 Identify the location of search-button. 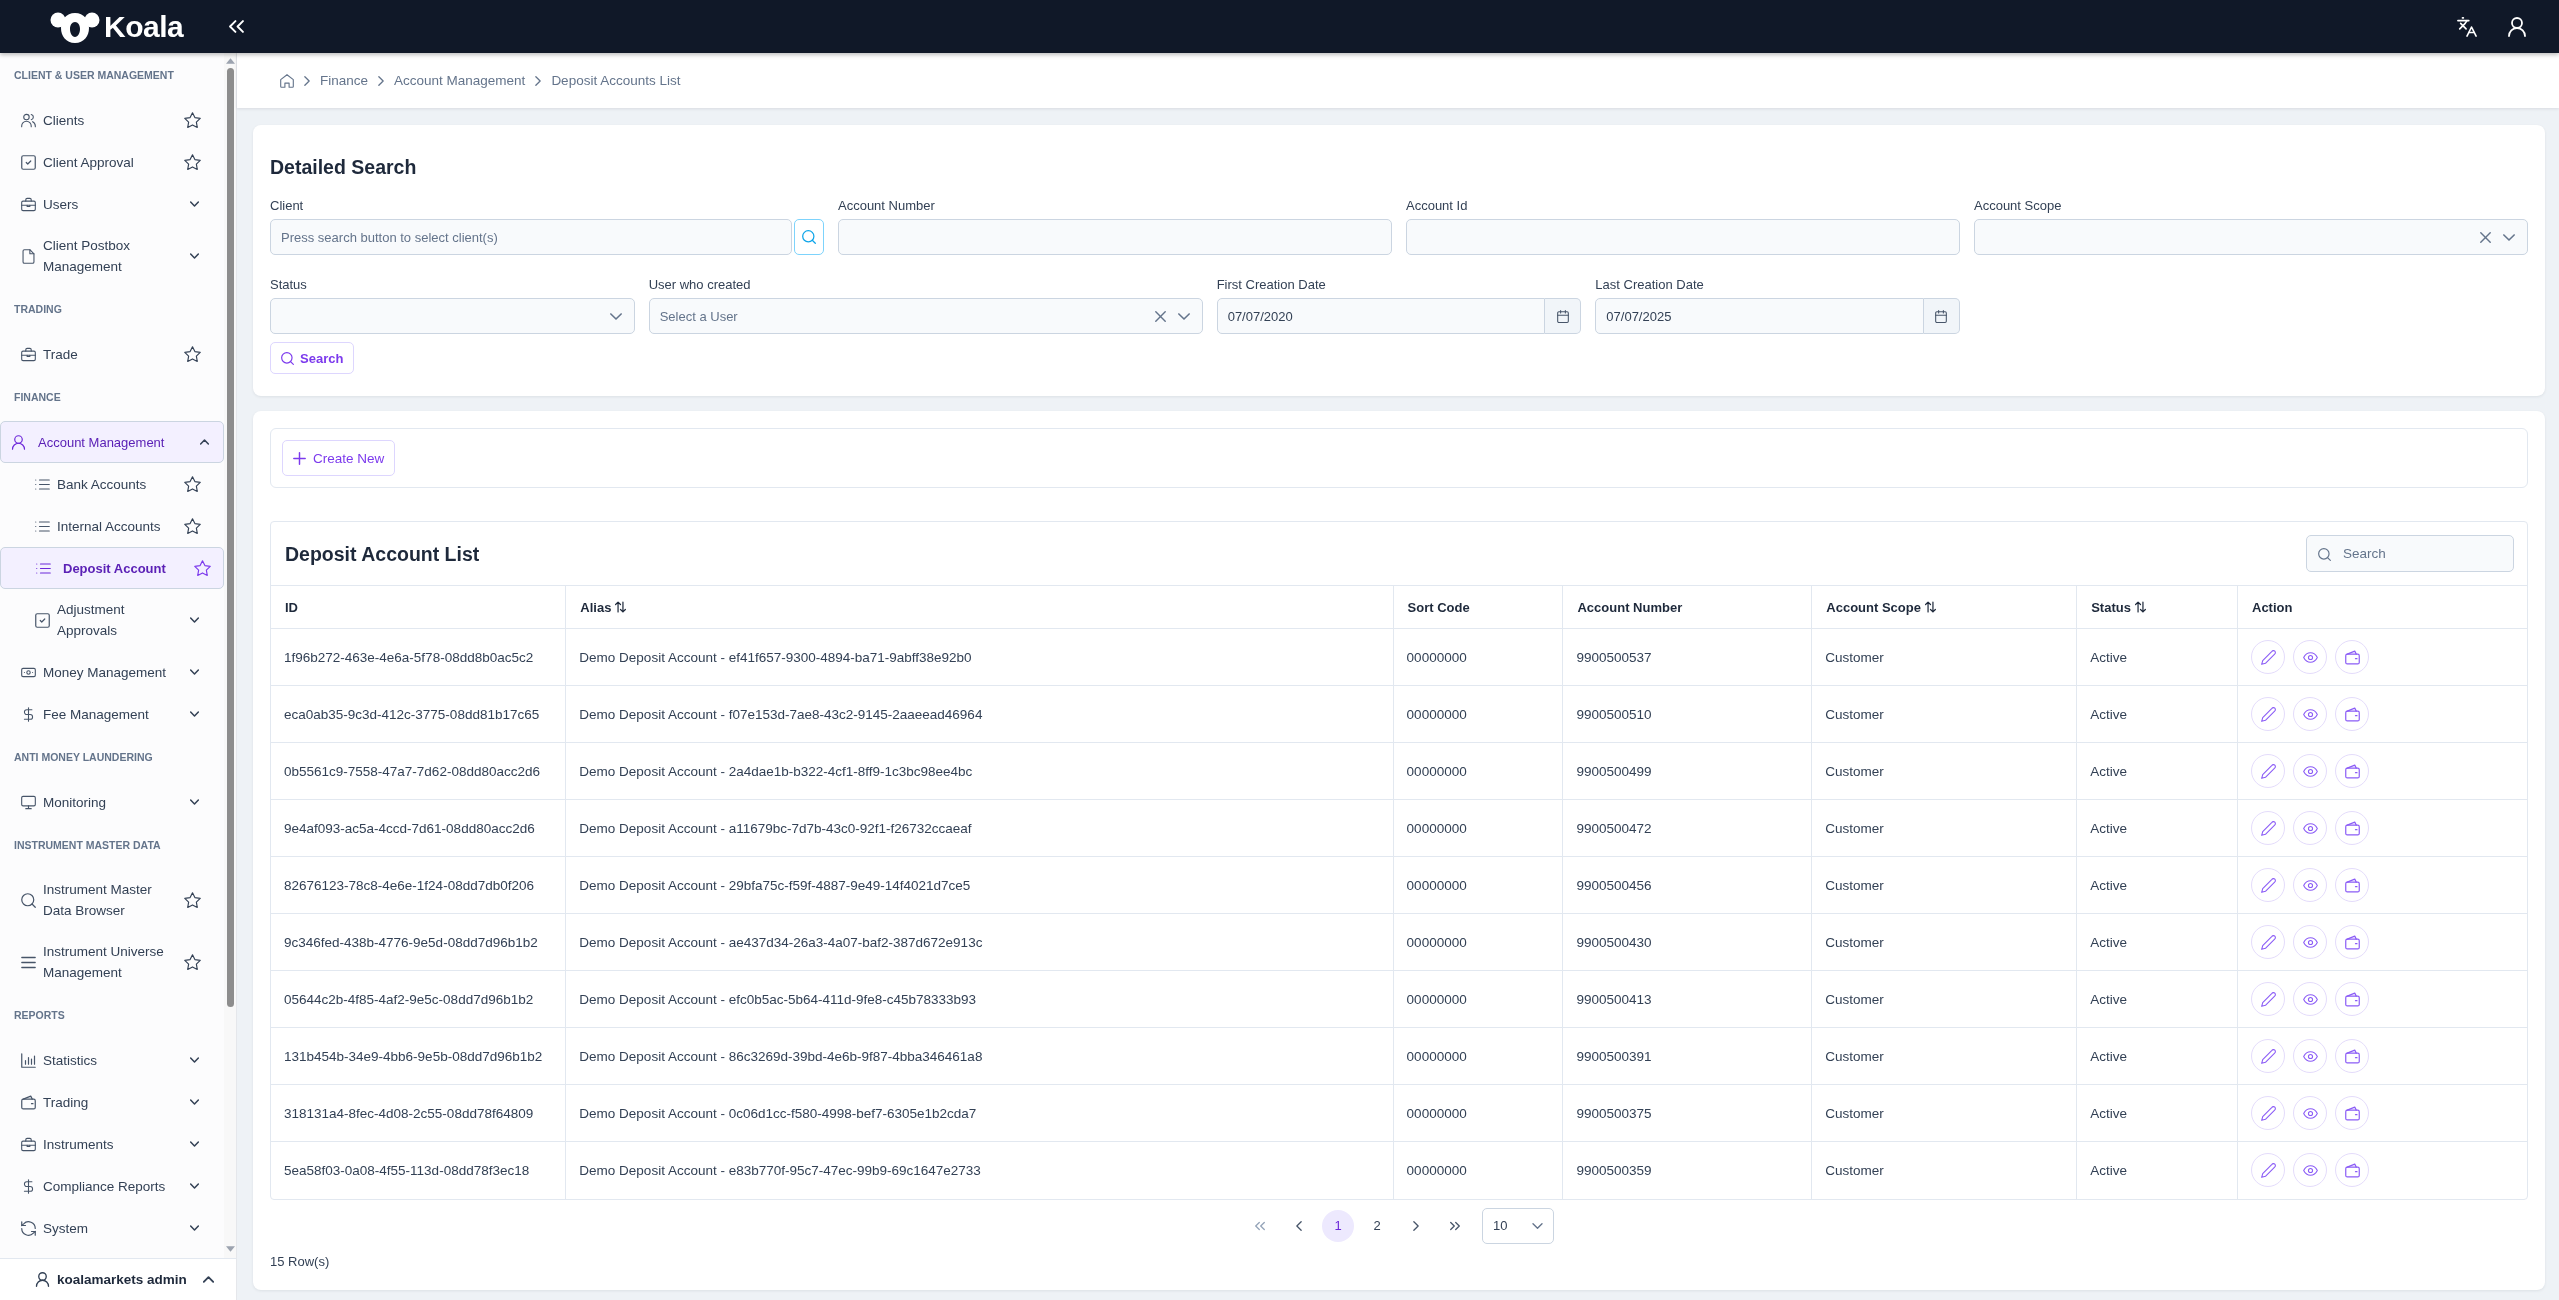
(809, 237).